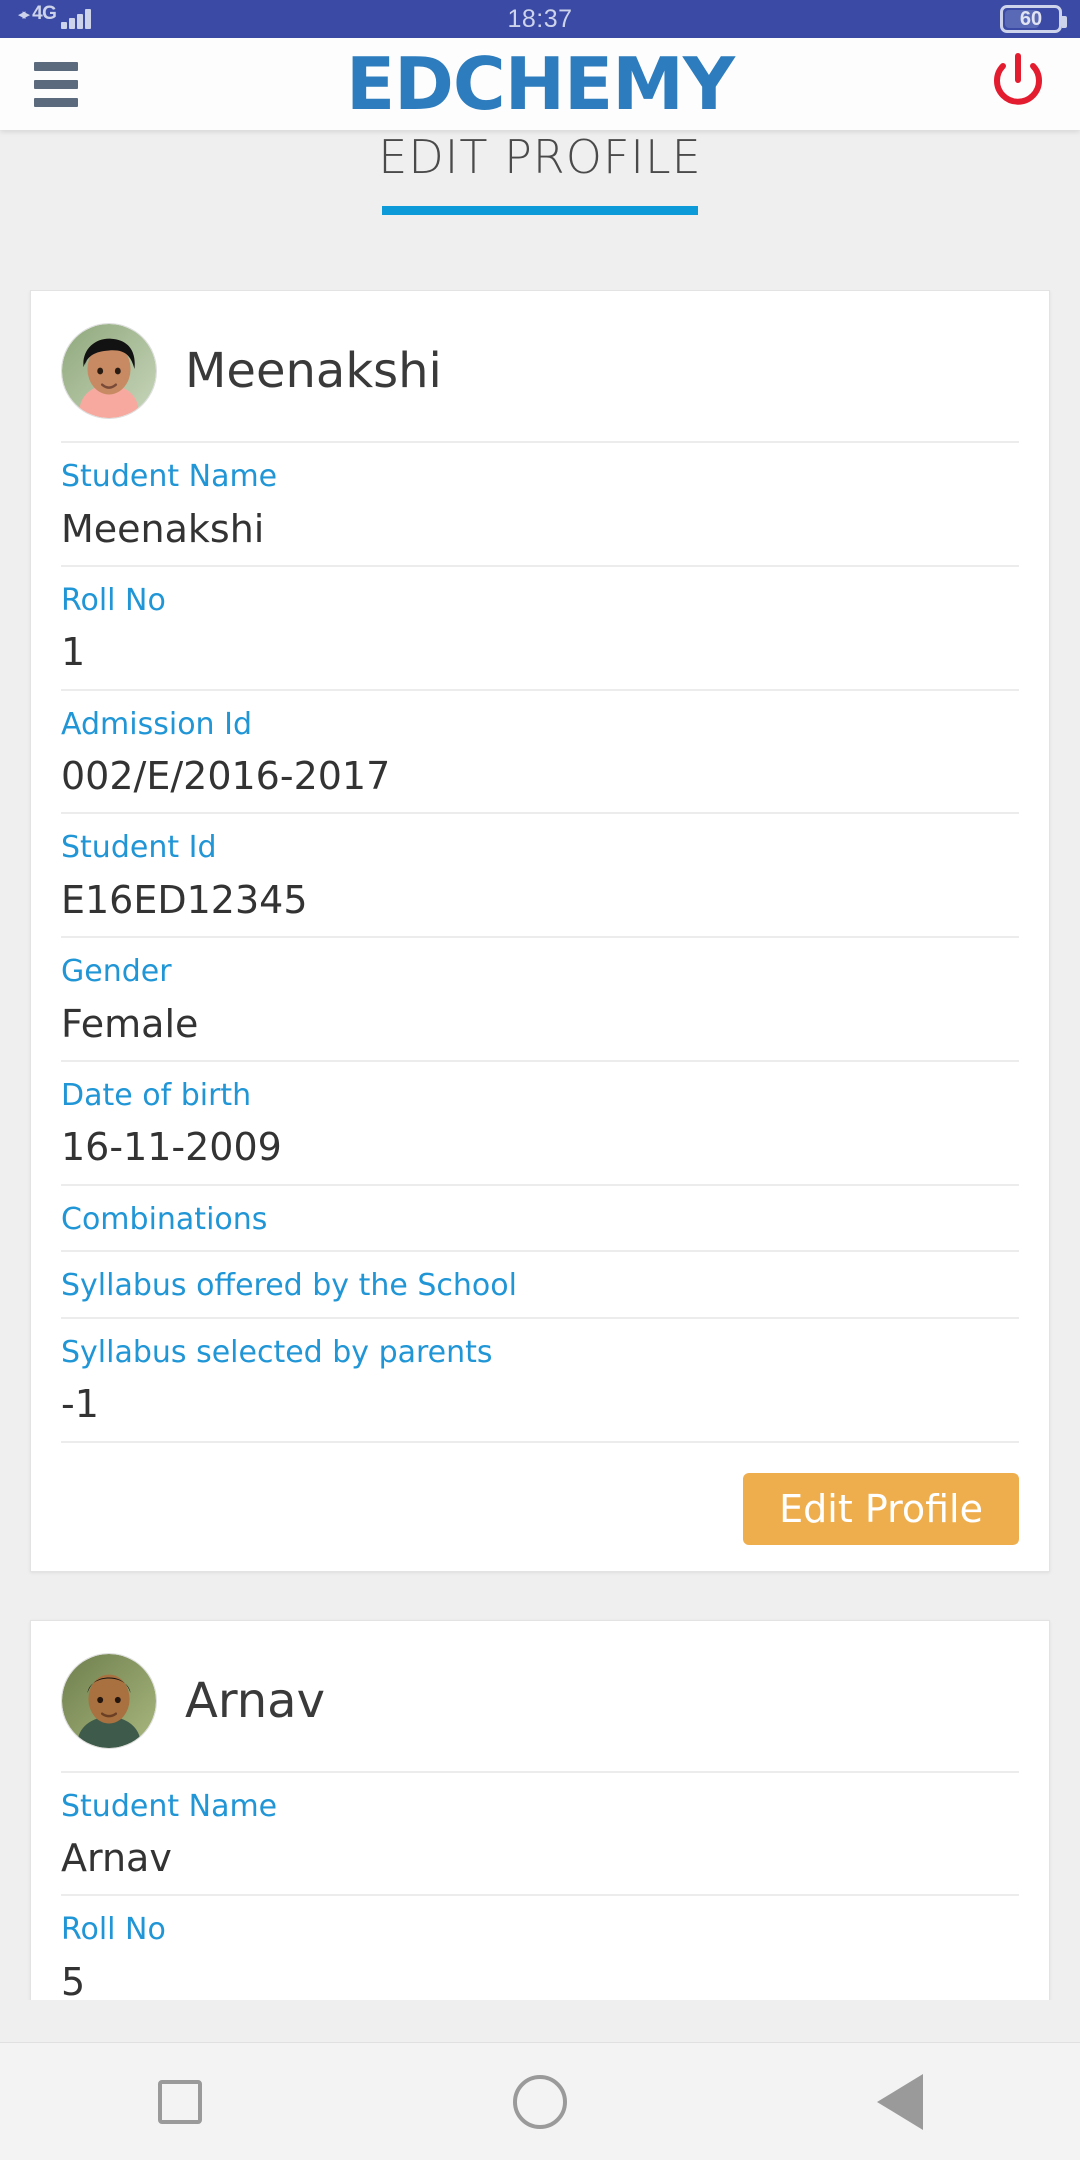 The height and width of the screenshot is (2160, 1080). Describe the element at coordinates (313, 371) in the screenshot. I see `student-name-heading: Meenakshi` at that location.